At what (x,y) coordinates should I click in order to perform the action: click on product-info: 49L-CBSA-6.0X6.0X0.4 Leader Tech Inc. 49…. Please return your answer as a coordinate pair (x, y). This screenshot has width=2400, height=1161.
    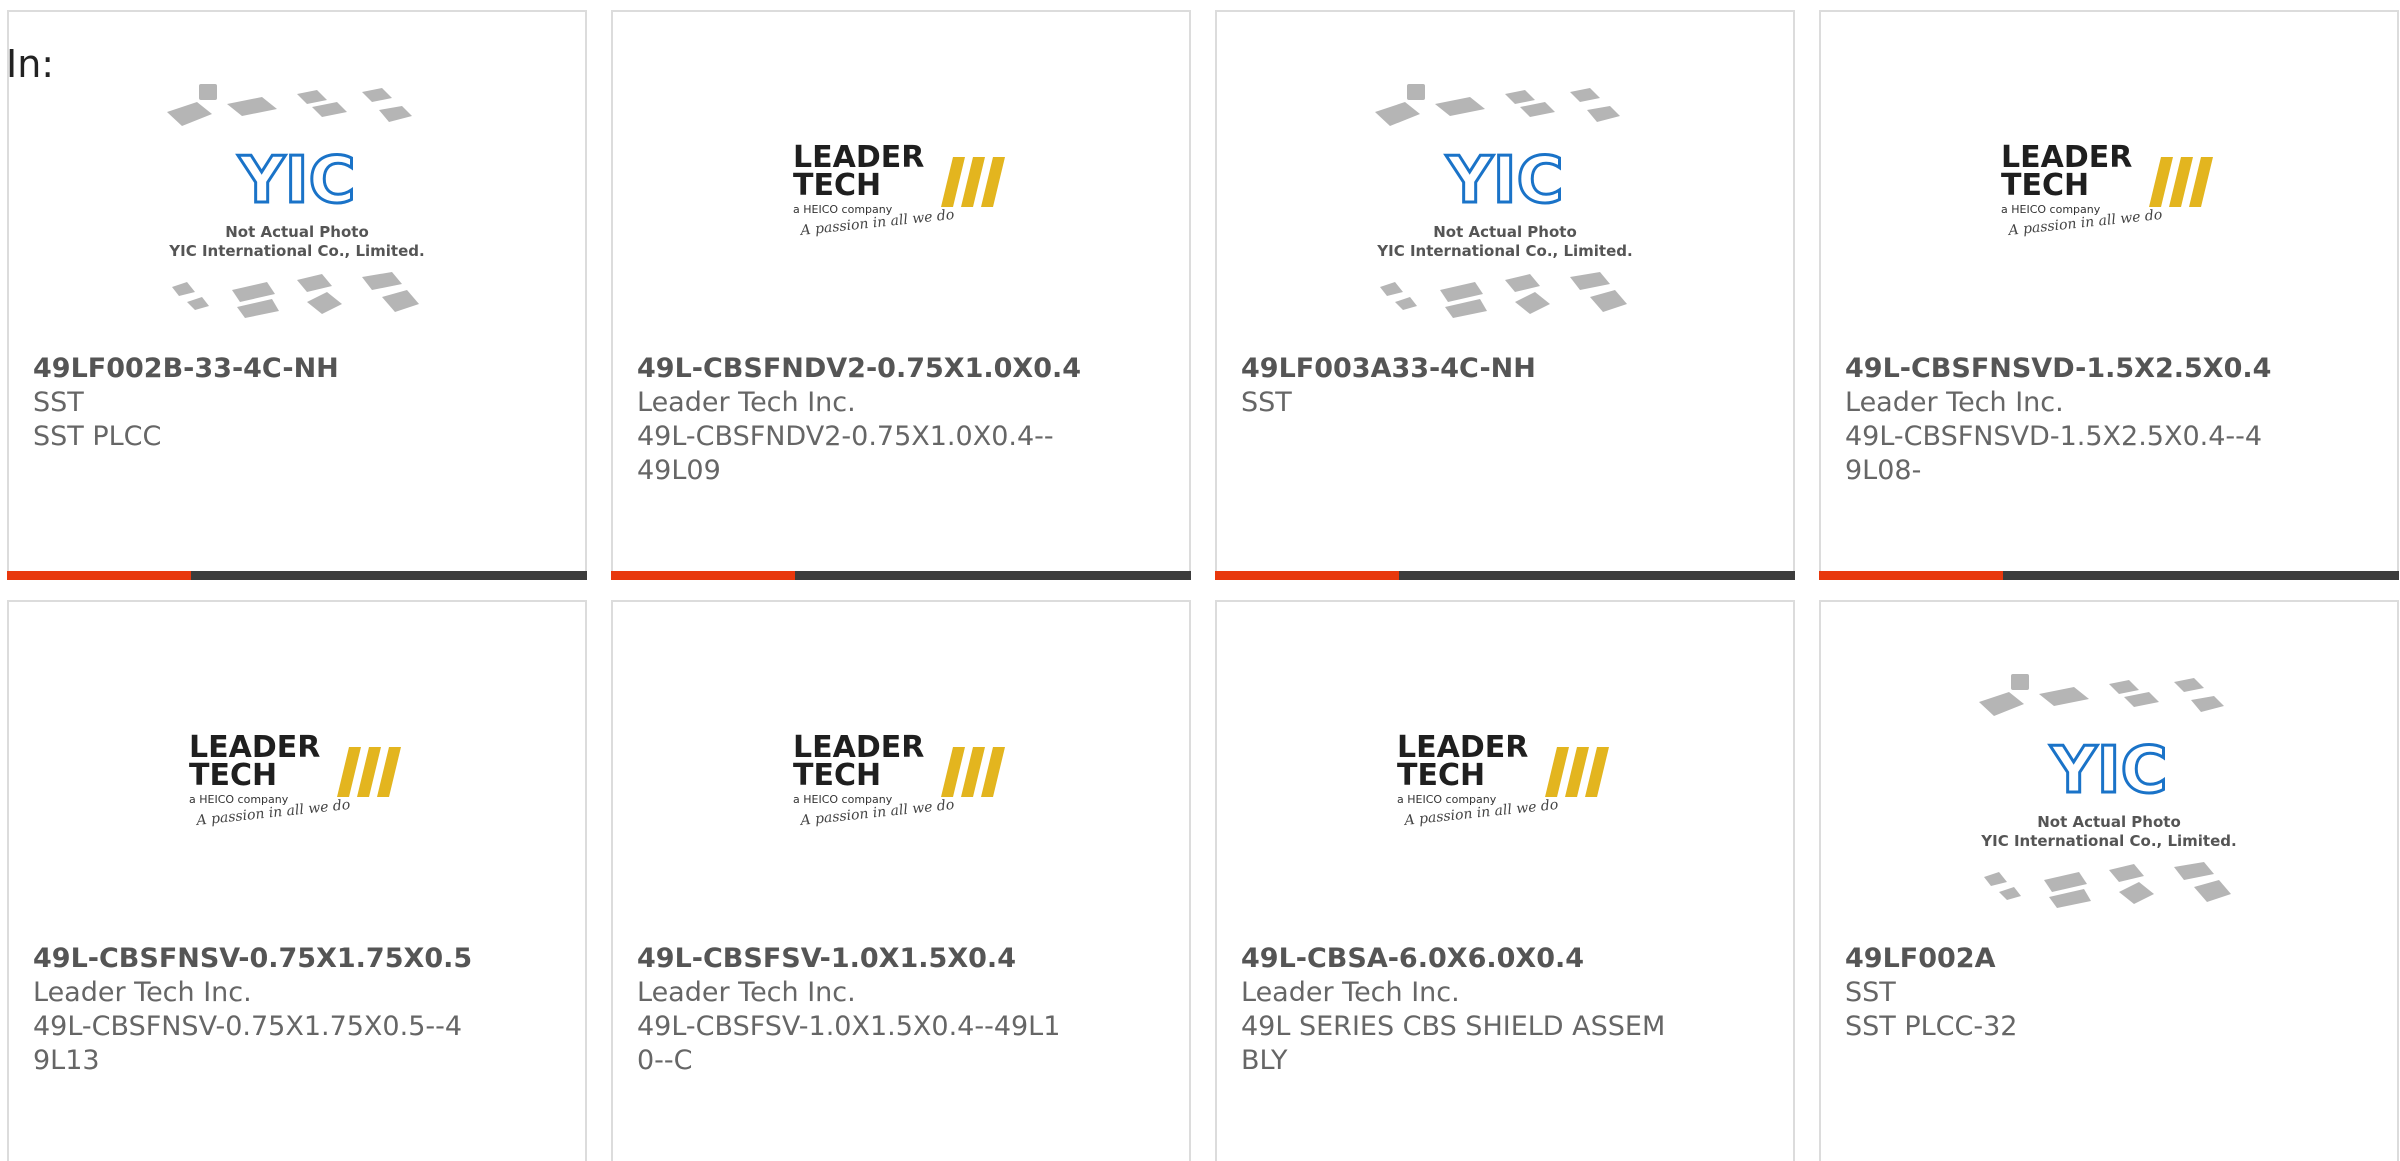
    Looking at the image, I should click on (1501, 1010).